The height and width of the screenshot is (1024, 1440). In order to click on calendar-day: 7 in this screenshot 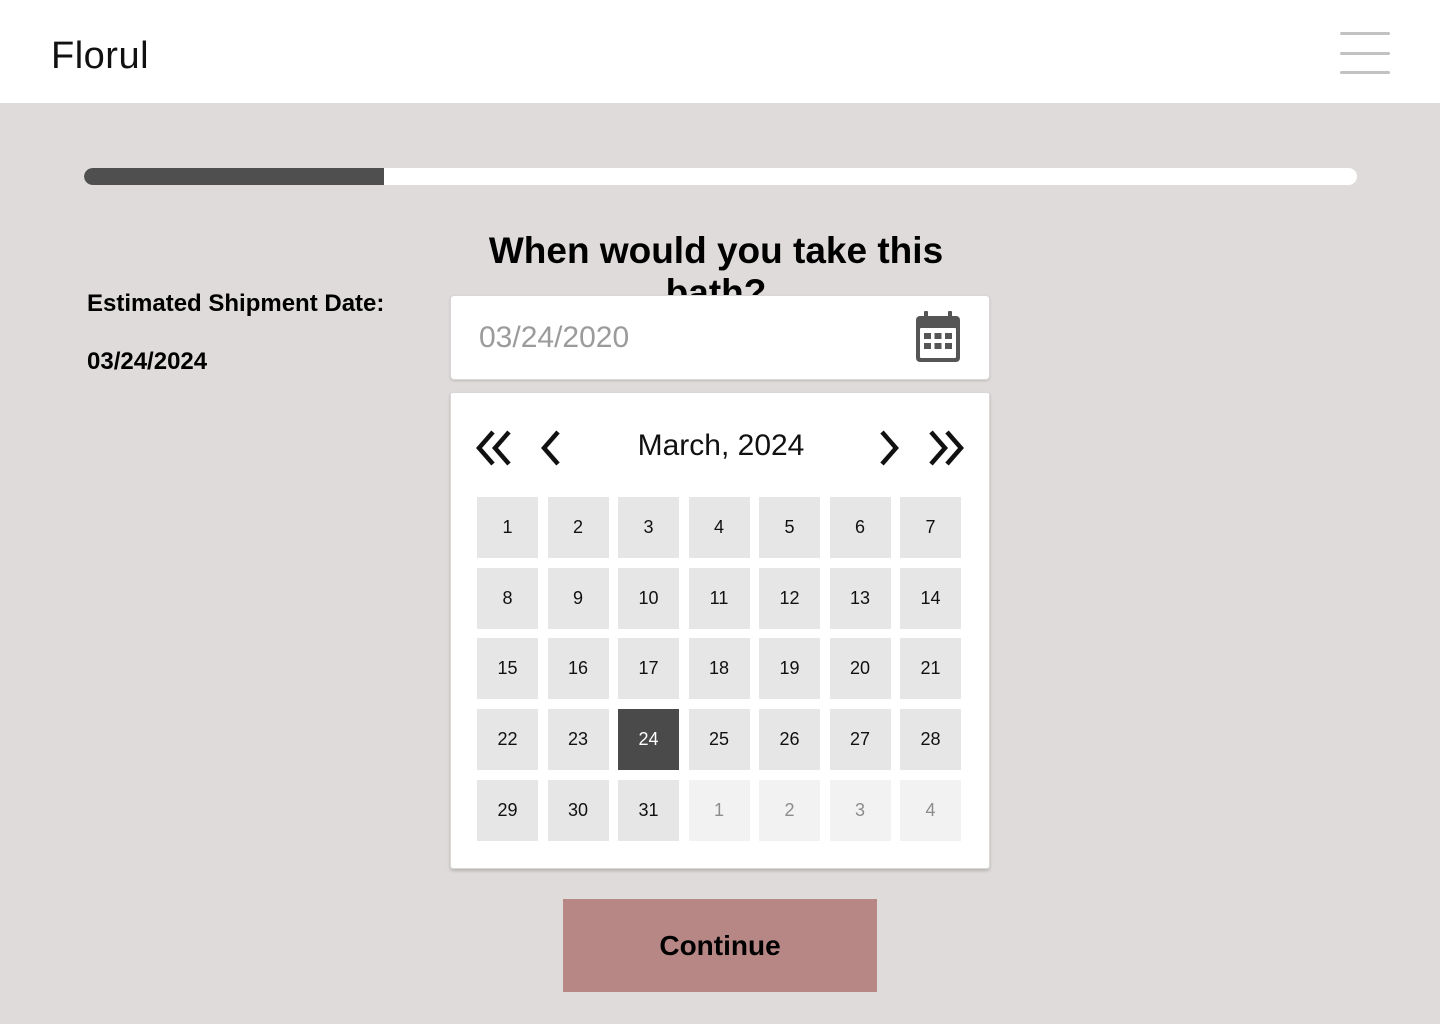, I will do `click(930, 527)`.